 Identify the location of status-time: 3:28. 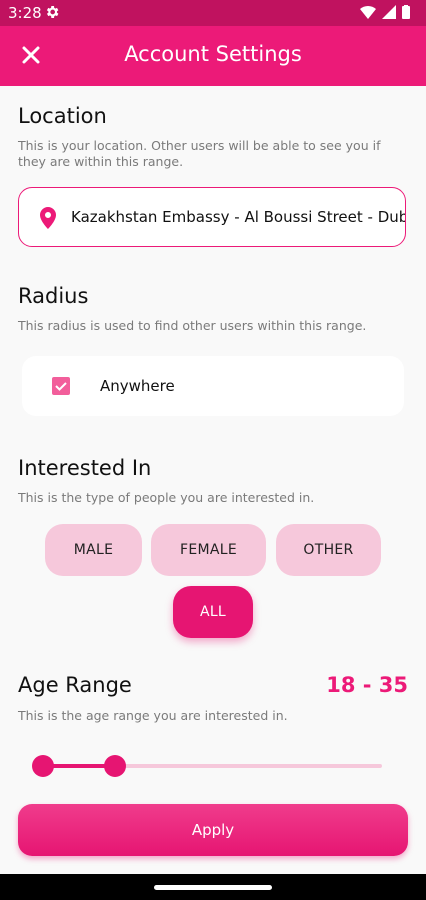
(25, 13).